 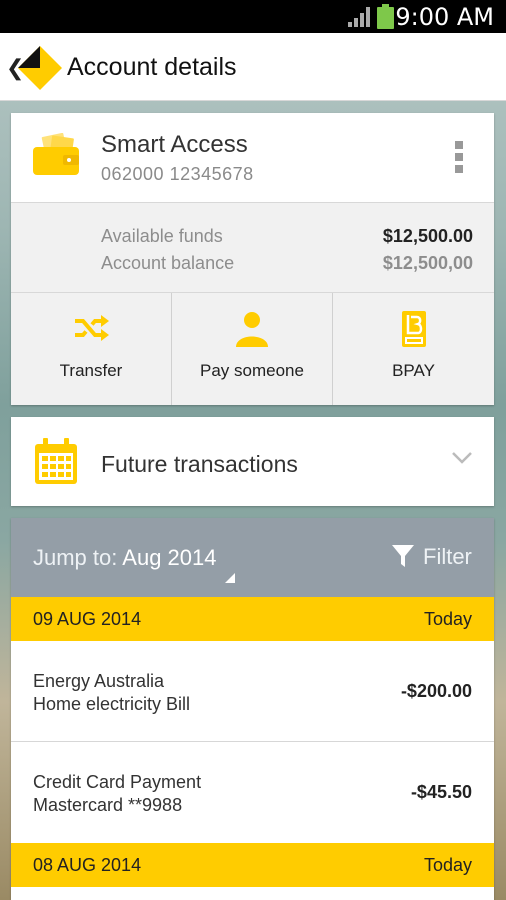 What do you see at coordinates (427, 263) in the screenshot?
I see `account-balance-value: $12,500,00` at bounding box center [427, 263].